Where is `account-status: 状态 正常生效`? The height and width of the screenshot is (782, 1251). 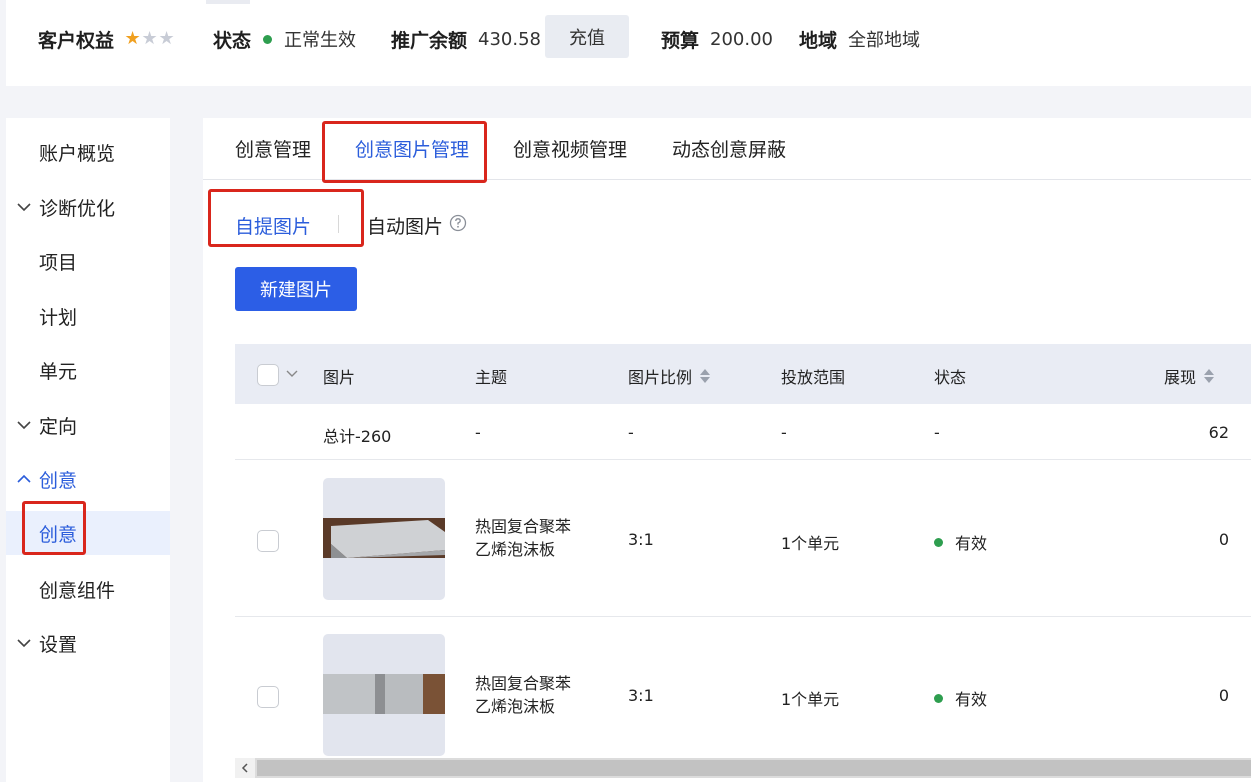 account-status: 状态 正常生效 is located at coordinates (284, 39).